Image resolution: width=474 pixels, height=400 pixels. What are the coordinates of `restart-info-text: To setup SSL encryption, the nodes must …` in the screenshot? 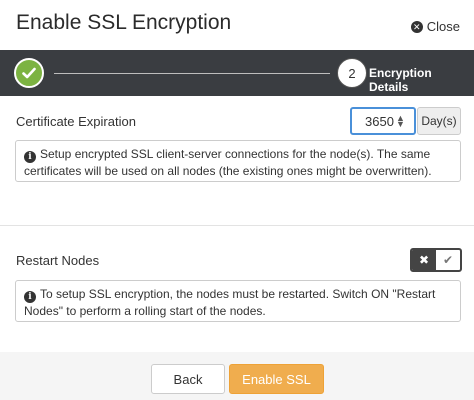 It's located at (230, 302).